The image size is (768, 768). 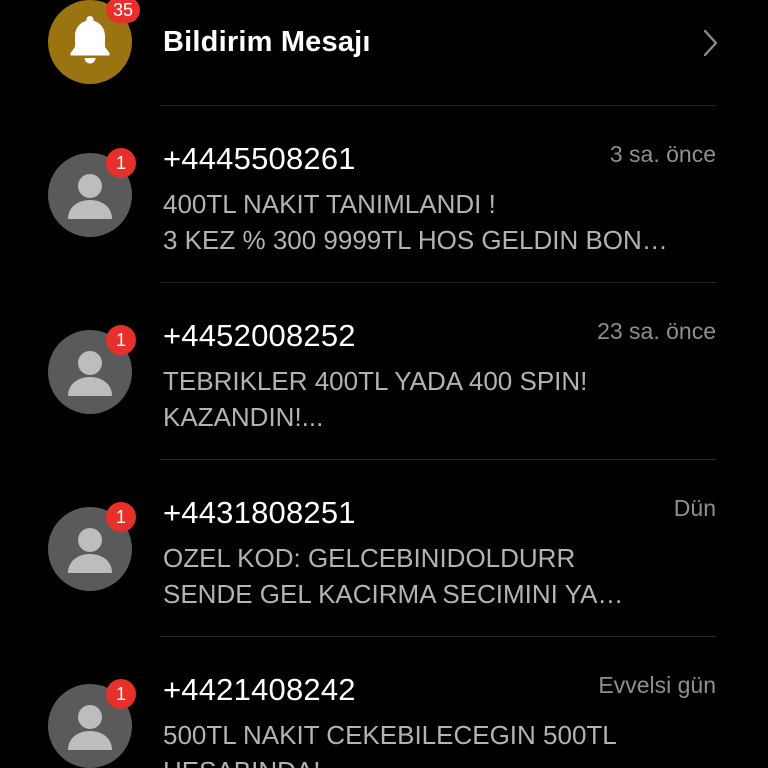 I want to click on preview-line: TEBRIKLER 400TL YADA 400 SPIN!, so click(x=375, y=381).